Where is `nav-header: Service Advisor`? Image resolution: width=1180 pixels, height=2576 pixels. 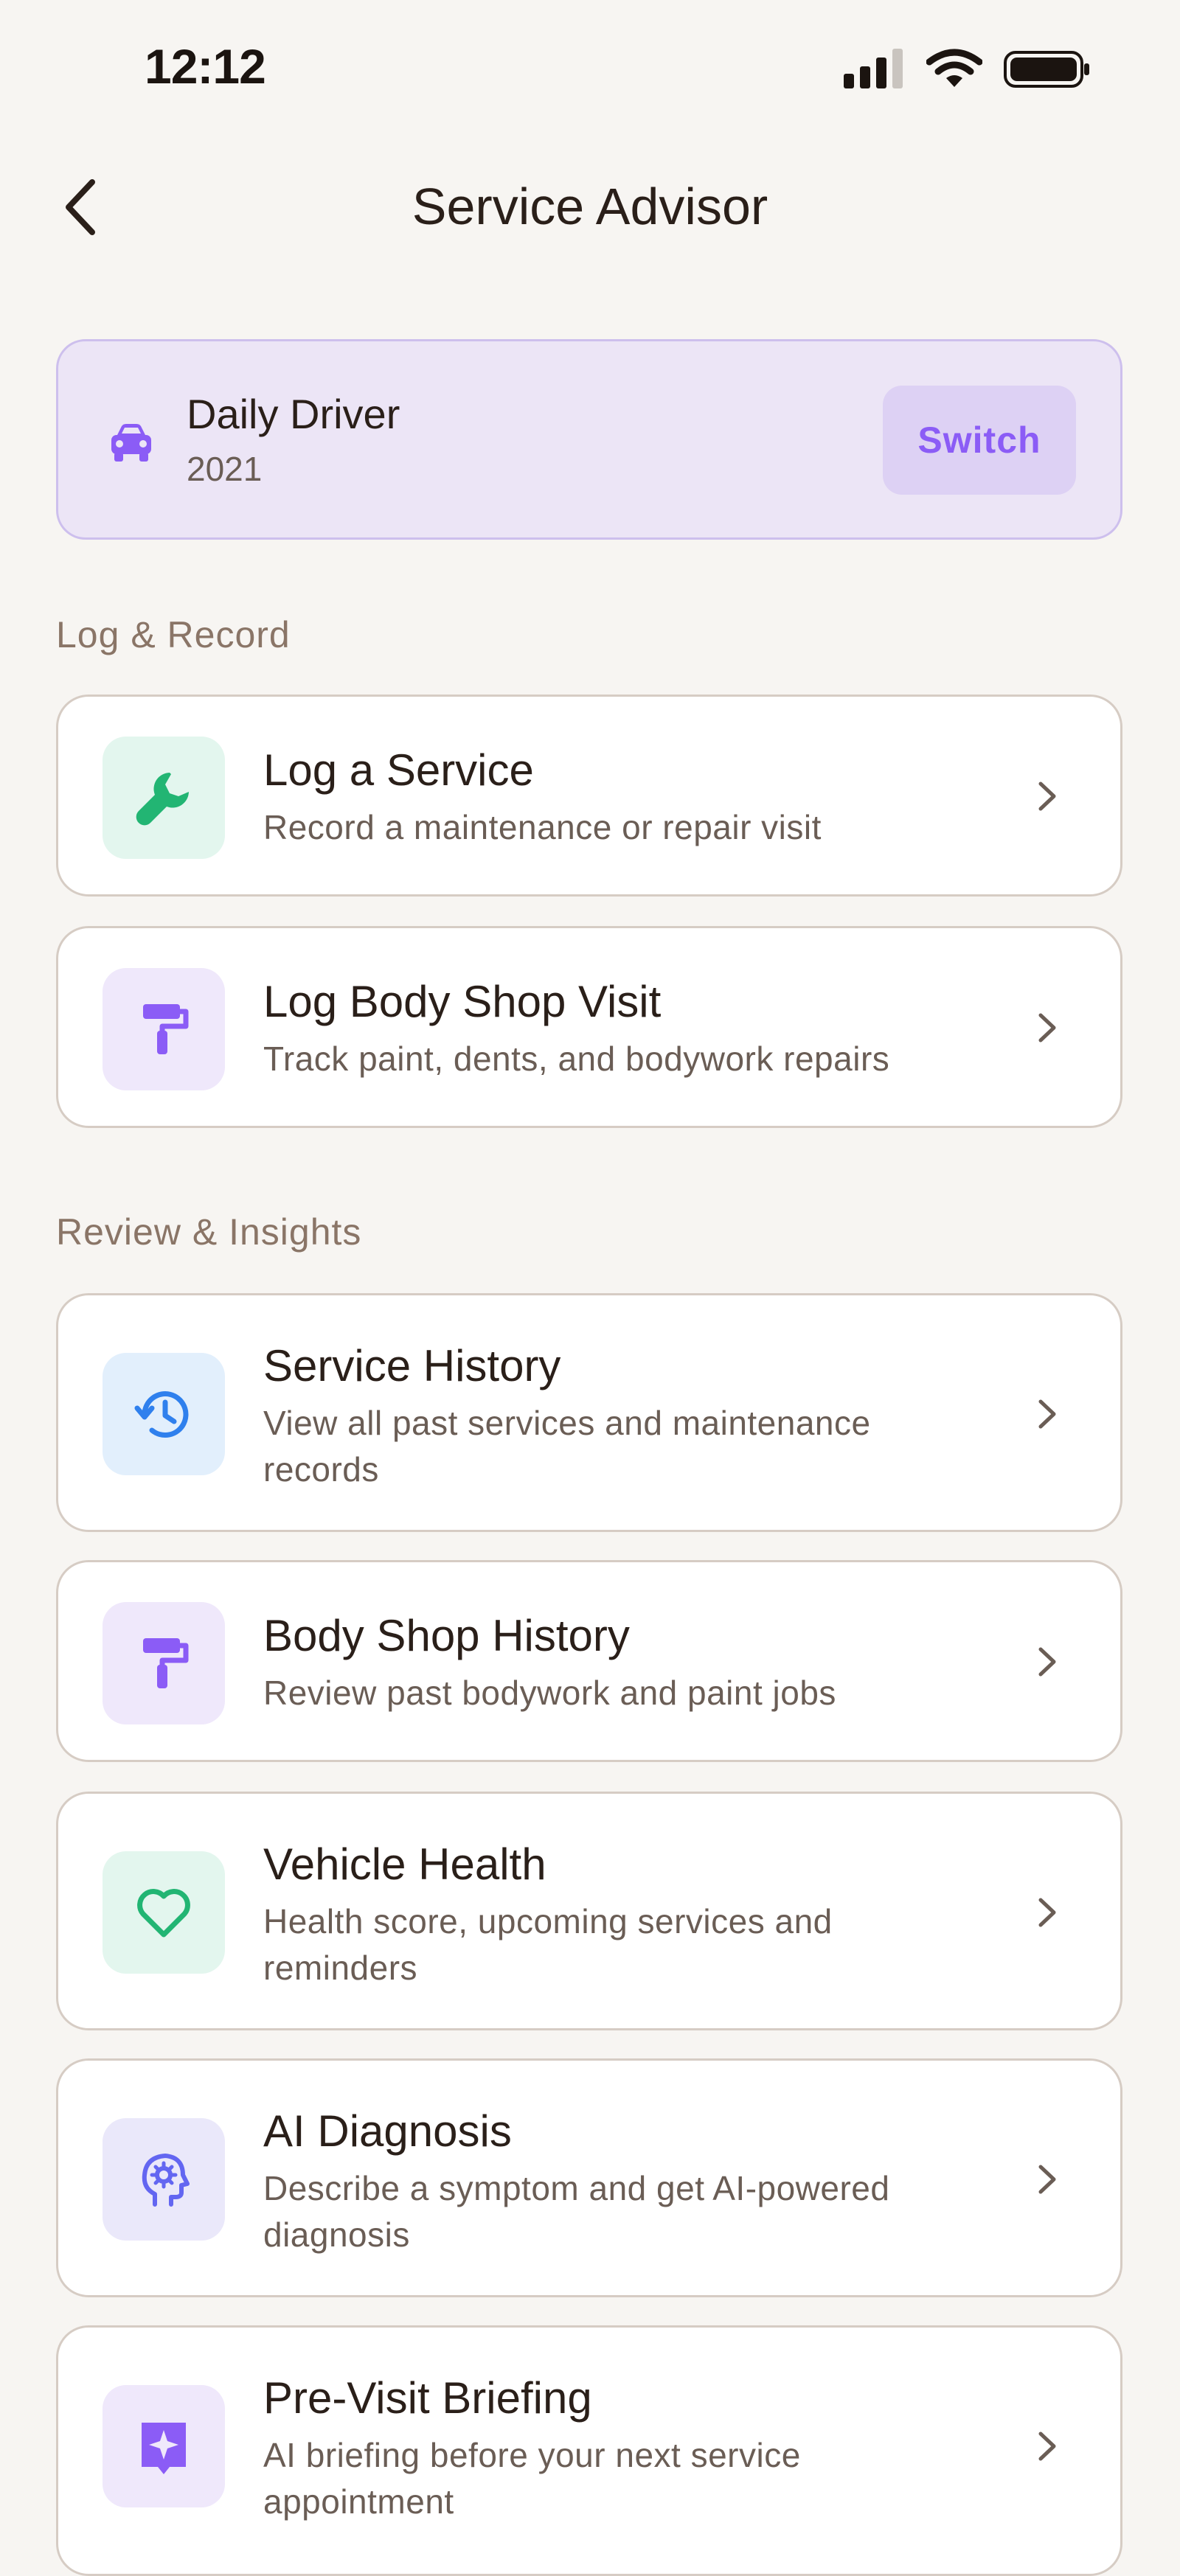
nav-header: Service Advisor is located at coordinates (590, 206).